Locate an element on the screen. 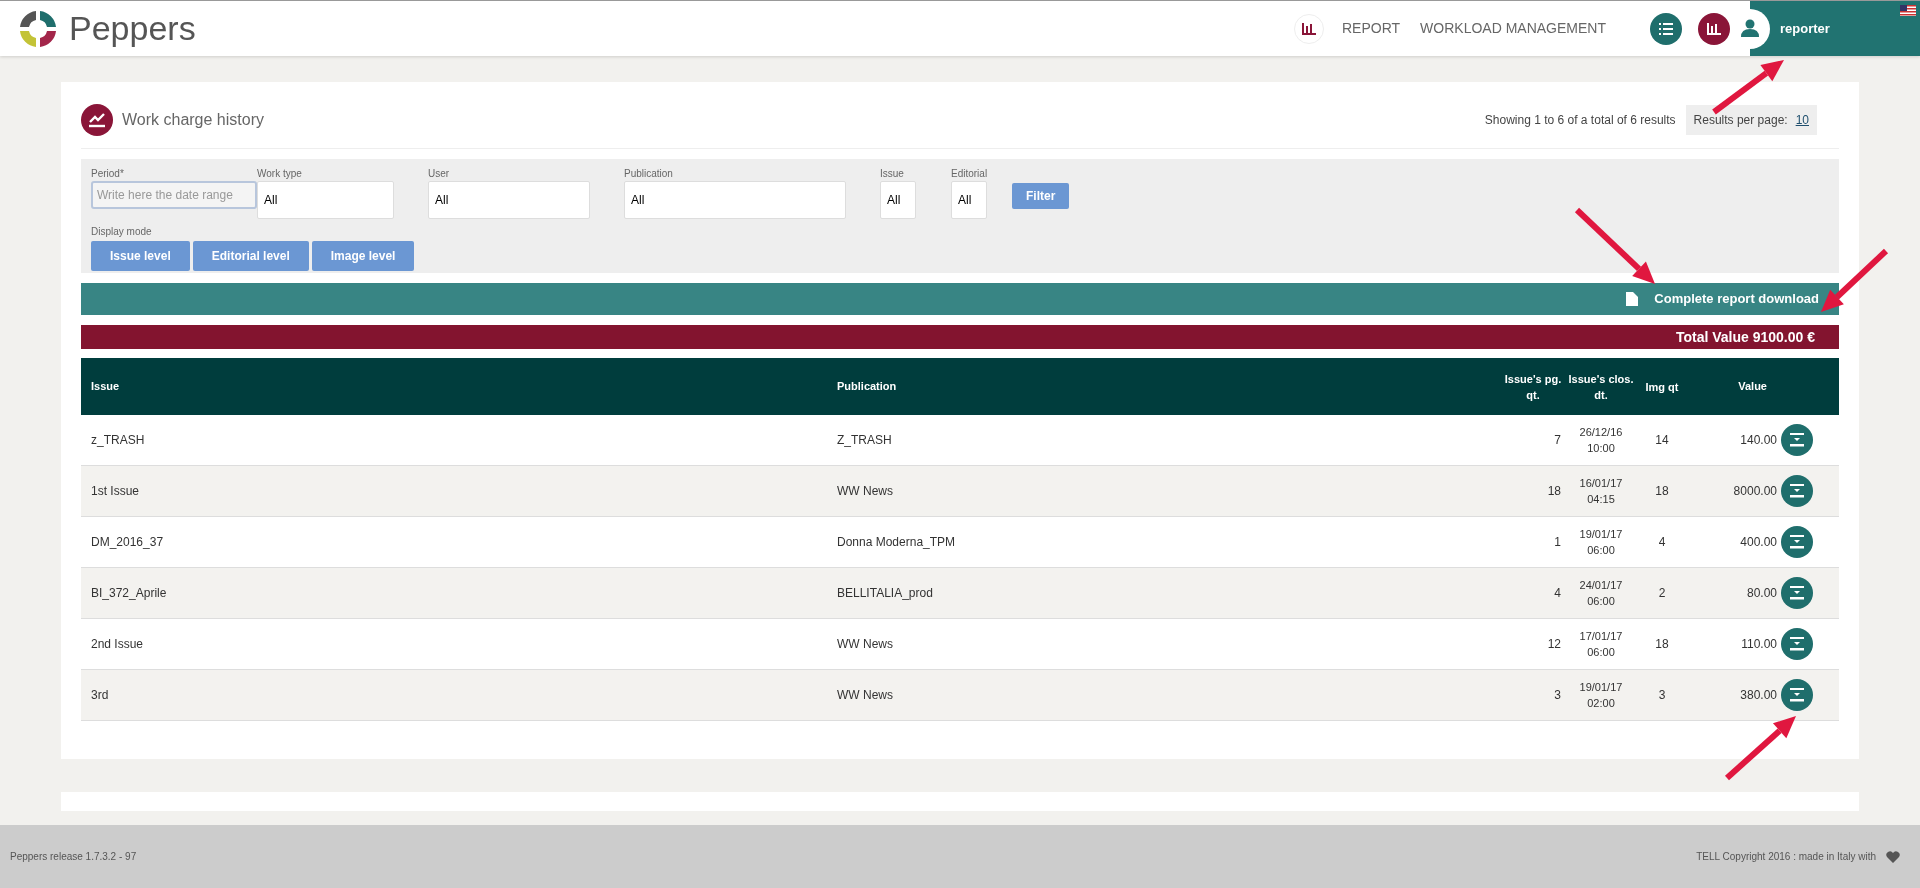  column-header: Issue's pg. qt. is located at coordinates (1533, 387).